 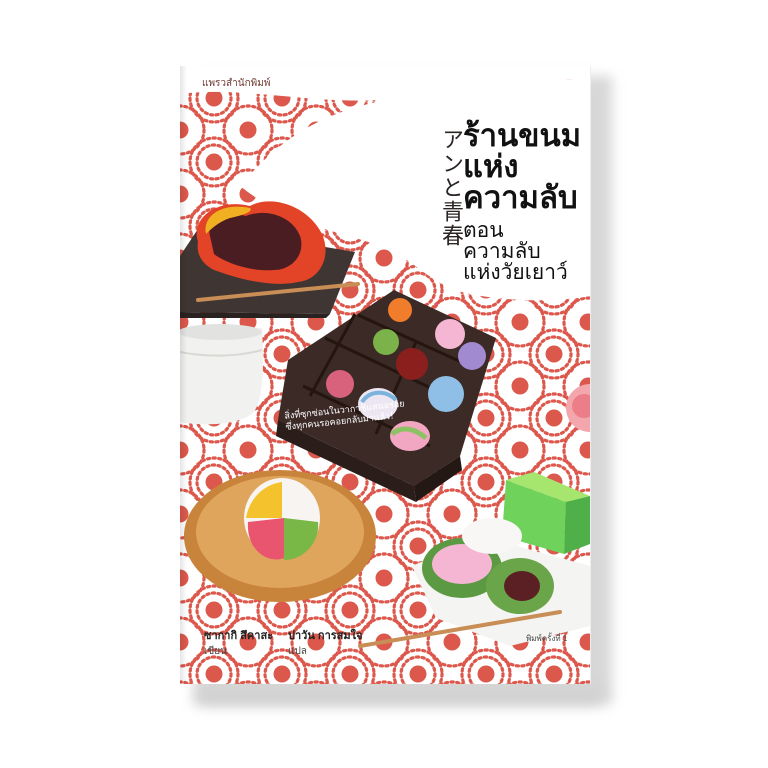 I want to click on main-title: ร้านขนม แห่ง ความลับ, so click(x=522, y=166).